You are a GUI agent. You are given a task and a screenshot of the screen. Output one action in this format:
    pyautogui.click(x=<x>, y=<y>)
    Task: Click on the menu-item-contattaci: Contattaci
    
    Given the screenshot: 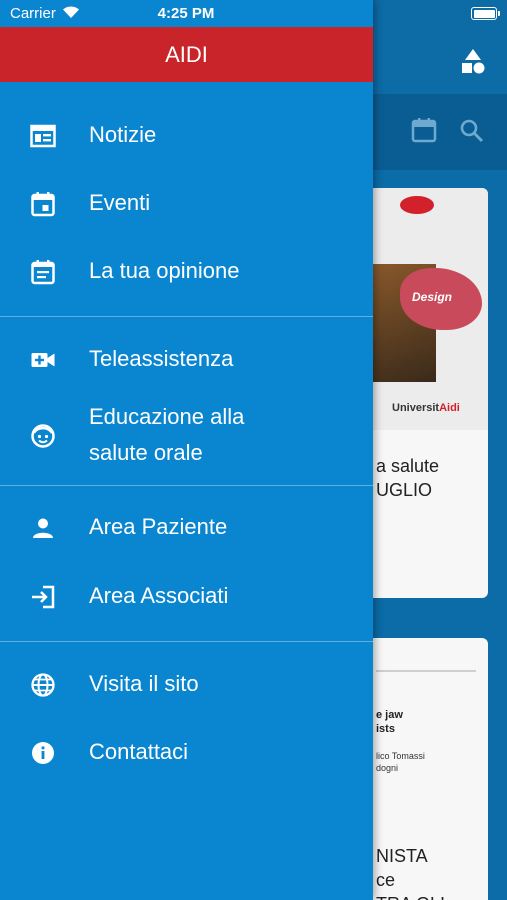 What is the action you would take?
    pyautogui.click(x=186, y=753)
    